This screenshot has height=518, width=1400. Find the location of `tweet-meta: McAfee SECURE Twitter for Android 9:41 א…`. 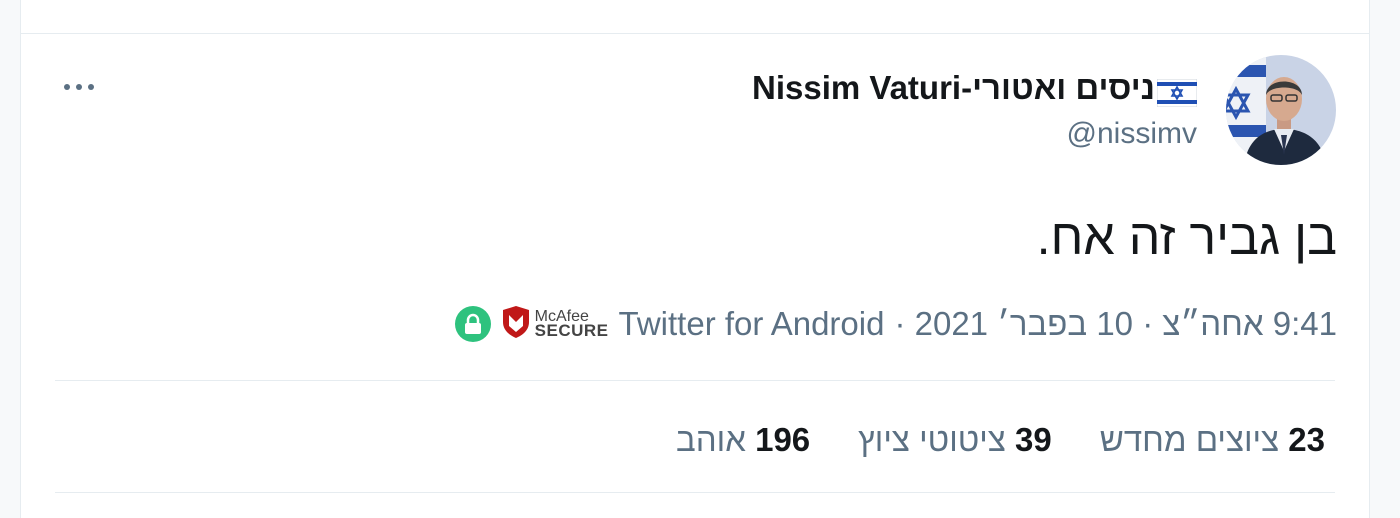

tweet-meta: McAfee SECURE Twitter for Android 9:41 א… is located at coordinates (895, 324).